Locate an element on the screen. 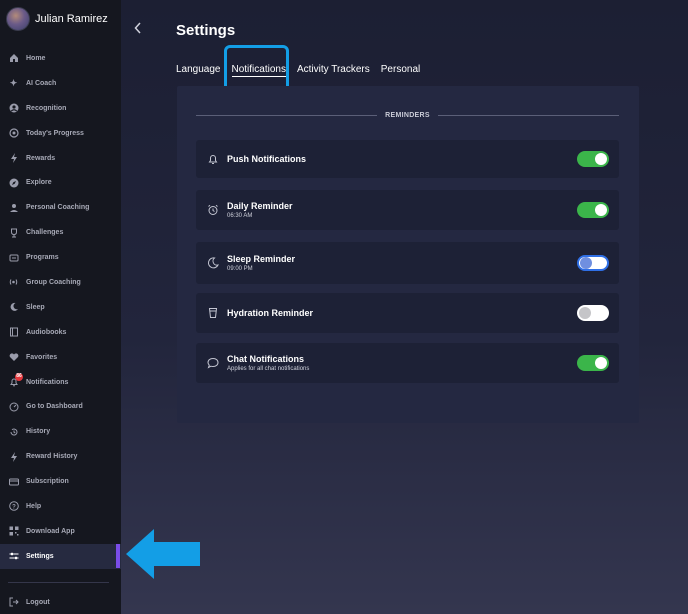 The image size is (688, 614). tab-activity-trackers: Activity Trackers is located at coordinates (333, 70).